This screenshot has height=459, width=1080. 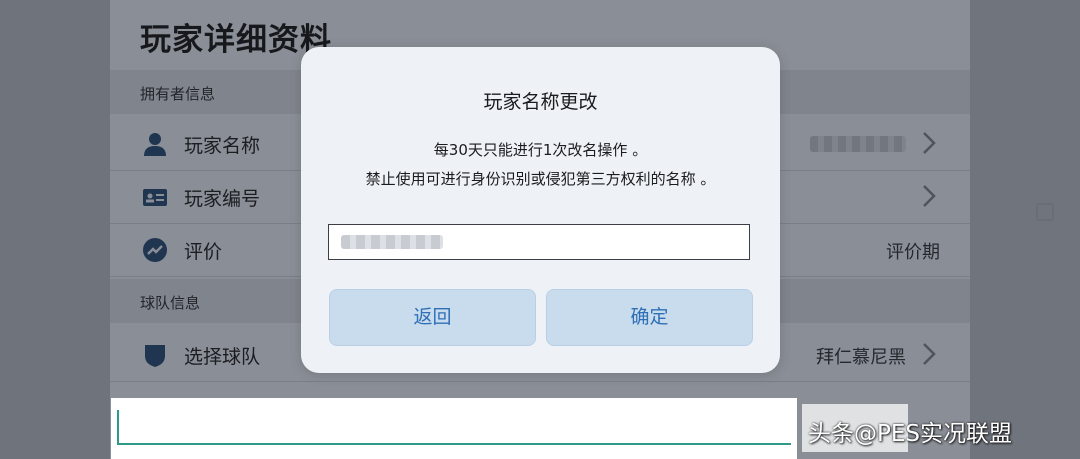 I want to click on row-rating-label: 评价, so click(x=203, y=252).